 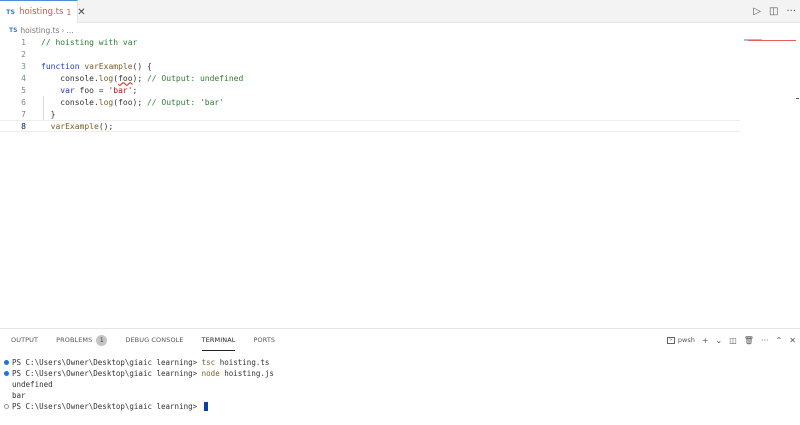 I want to click on panel-tab-ports: PORTS, so click(x=264, y=340).